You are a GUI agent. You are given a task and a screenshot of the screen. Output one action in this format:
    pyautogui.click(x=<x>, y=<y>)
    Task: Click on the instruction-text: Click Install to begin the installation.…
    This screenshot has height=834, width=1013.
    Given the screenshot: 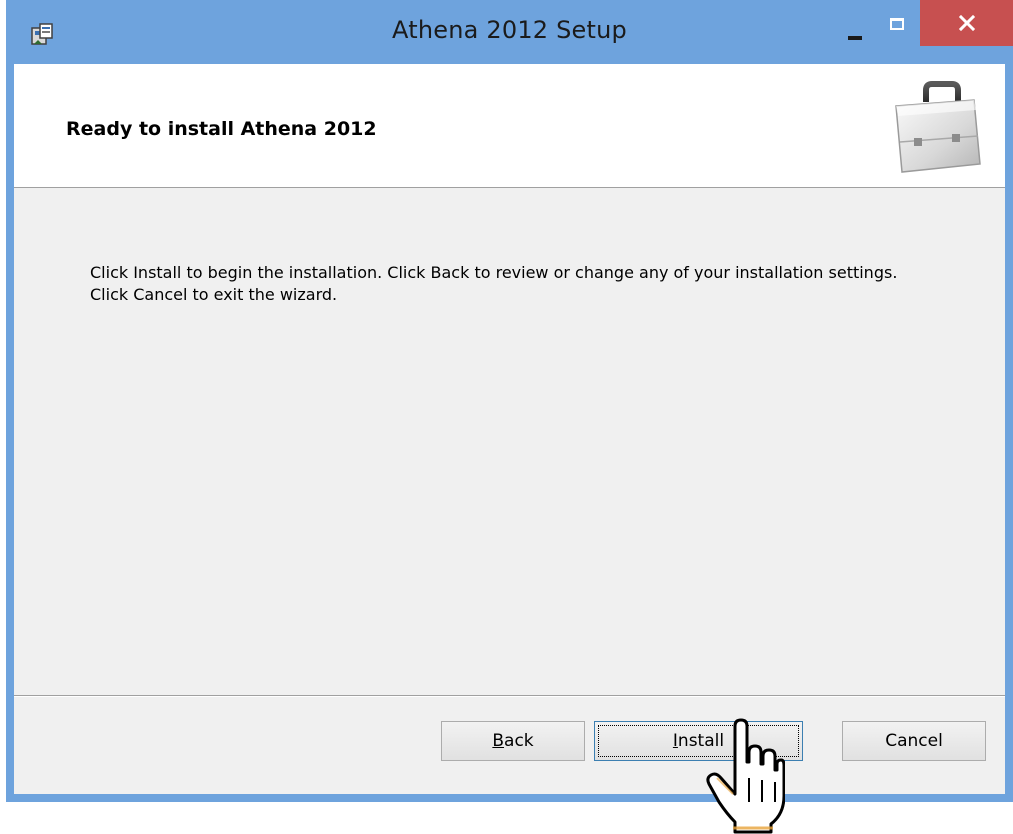 What is the action you would take?
    pyautogui.click(x=494, y=283)
    